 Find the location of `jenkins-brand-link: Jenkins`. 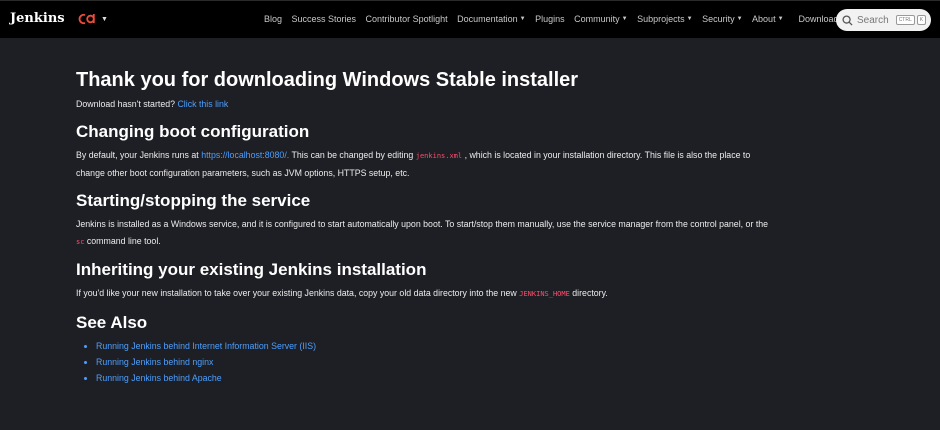

jenkins-brand-link: Jenkins is located at coordinates (37, 18).